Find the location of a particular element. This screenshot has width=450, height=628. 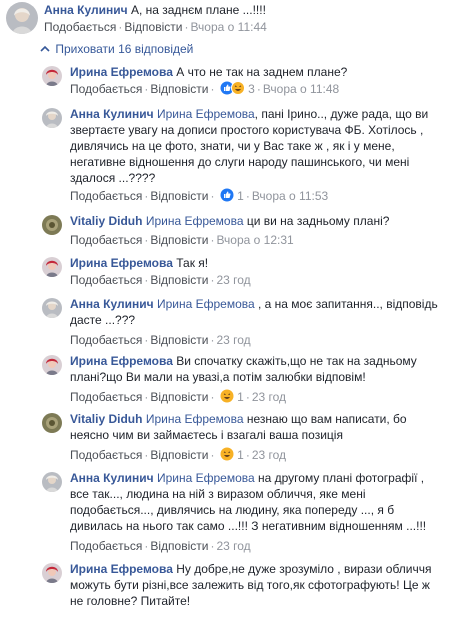

comment-text: А, на заднєм плане ...!!!! is located at coordinates (198, 10).